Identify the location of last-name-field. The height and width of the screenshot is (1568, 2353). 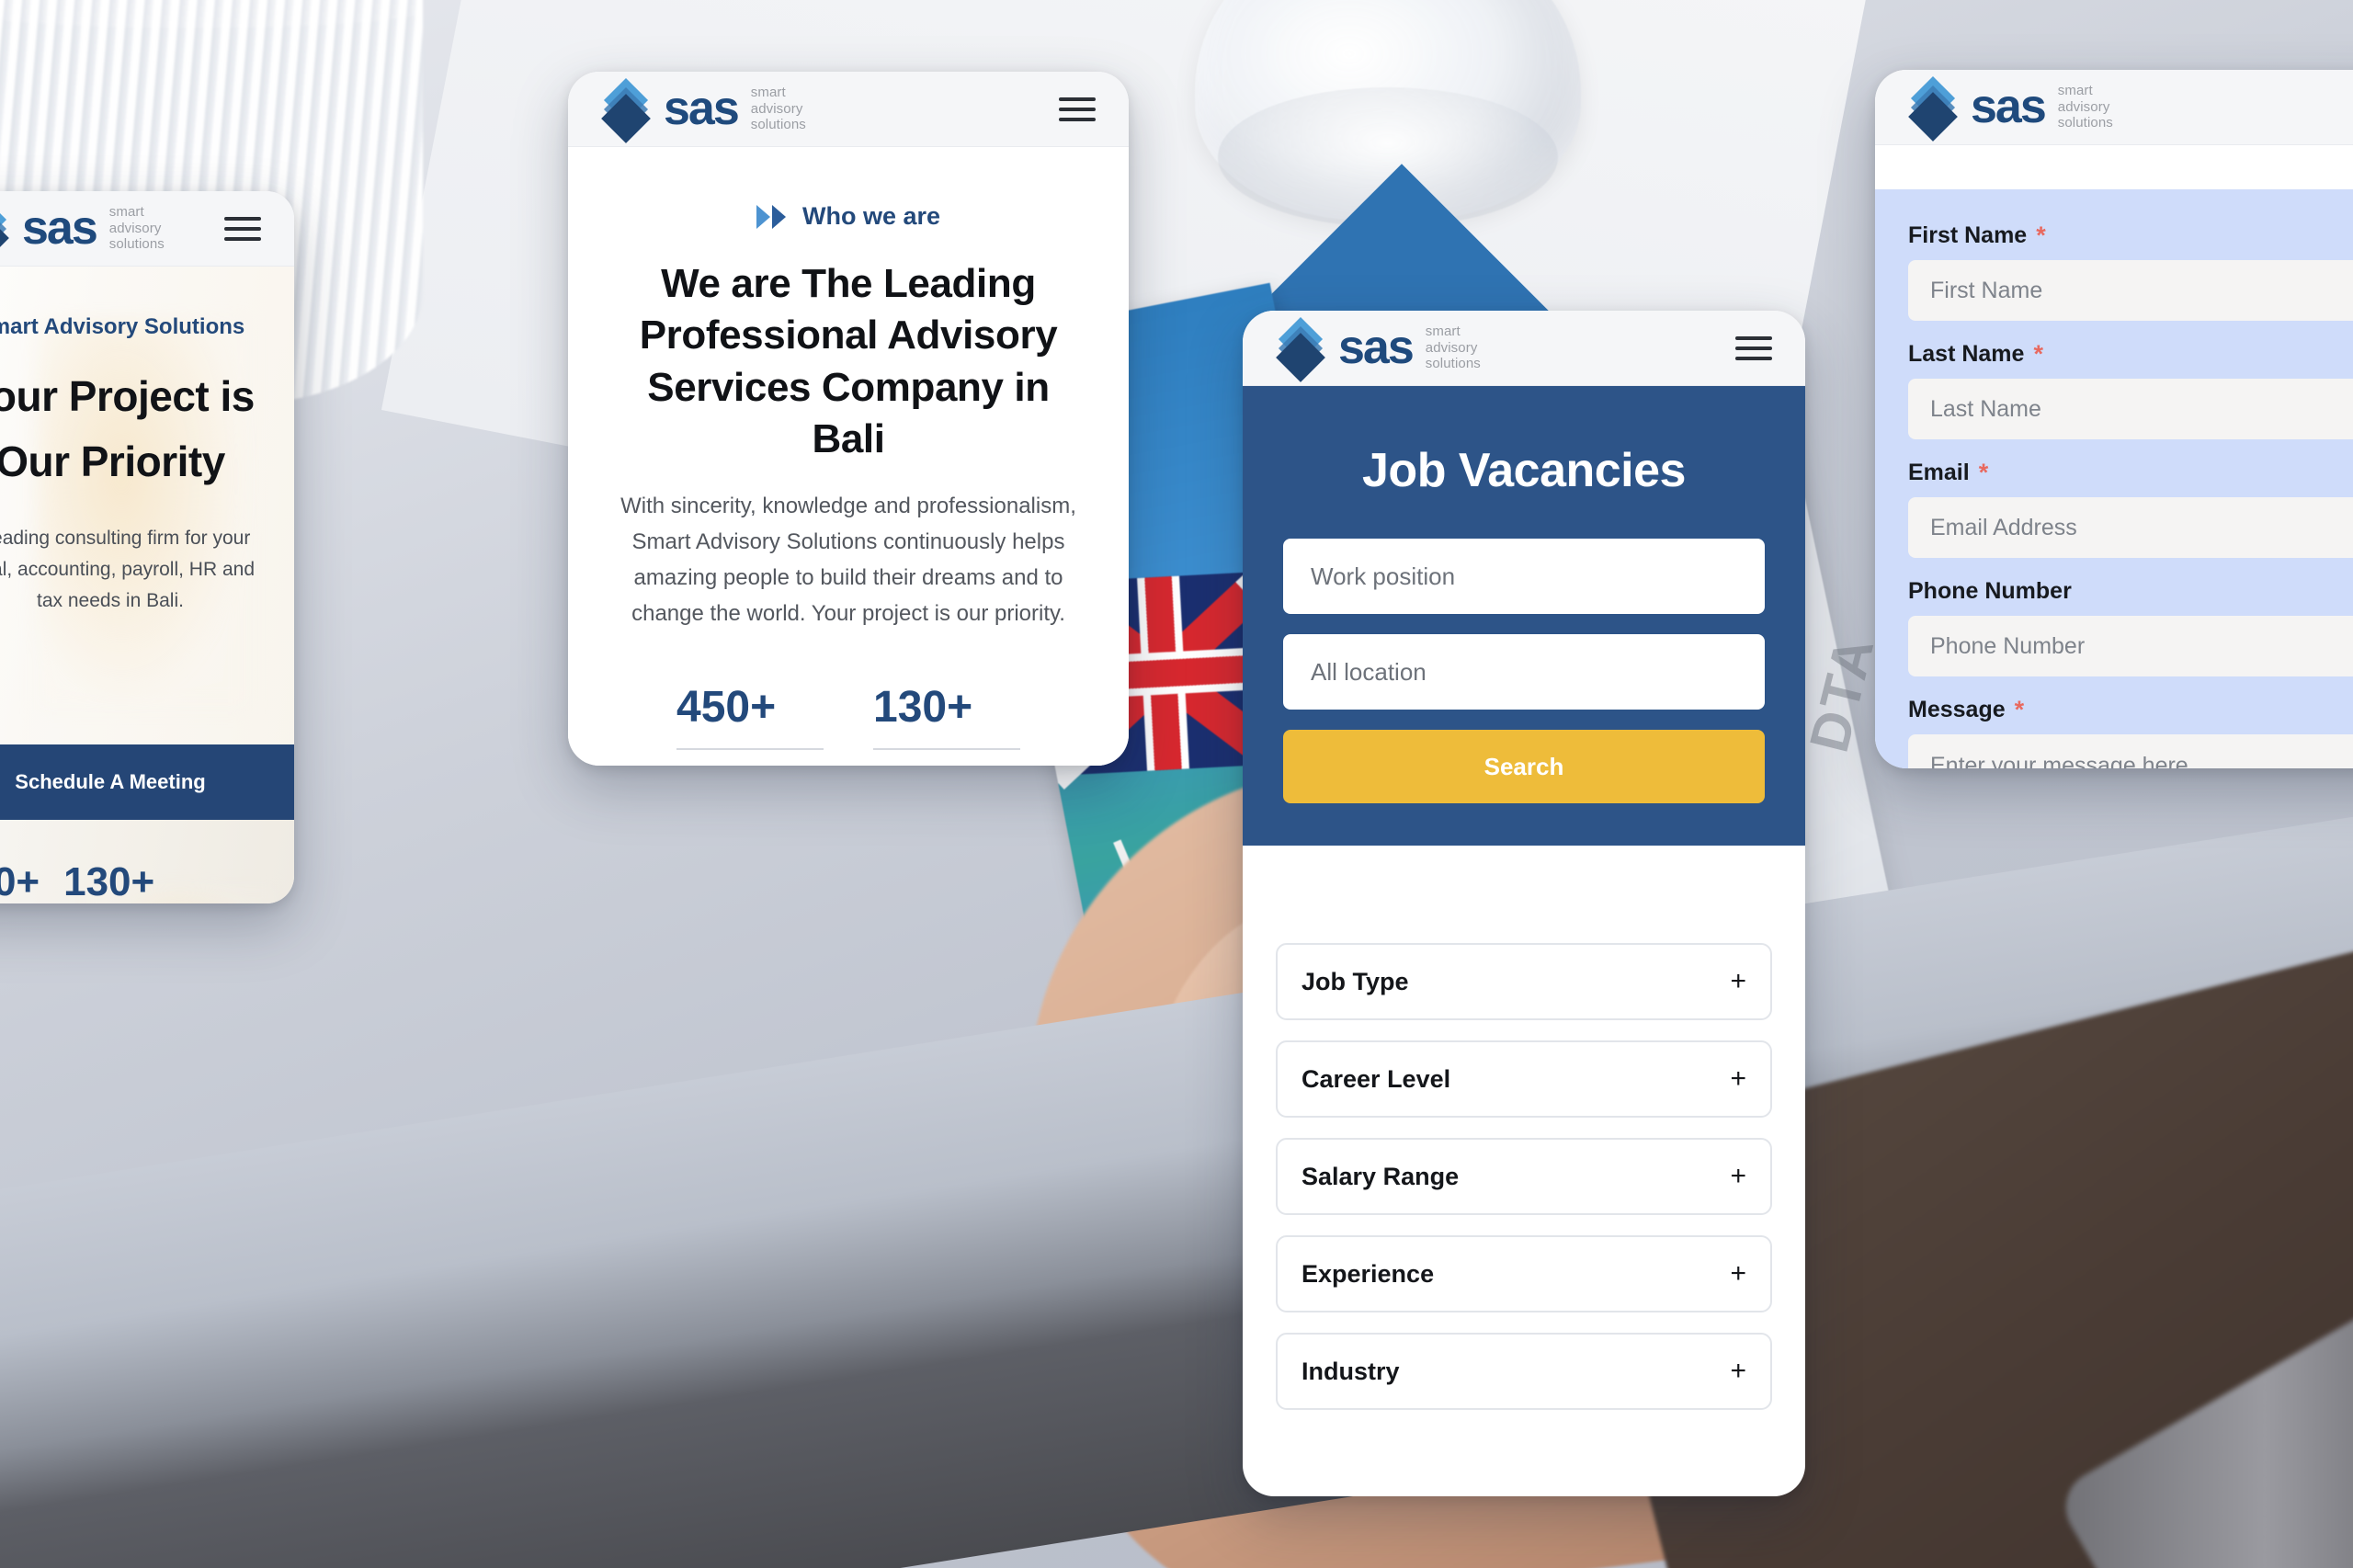
(2130, 409).